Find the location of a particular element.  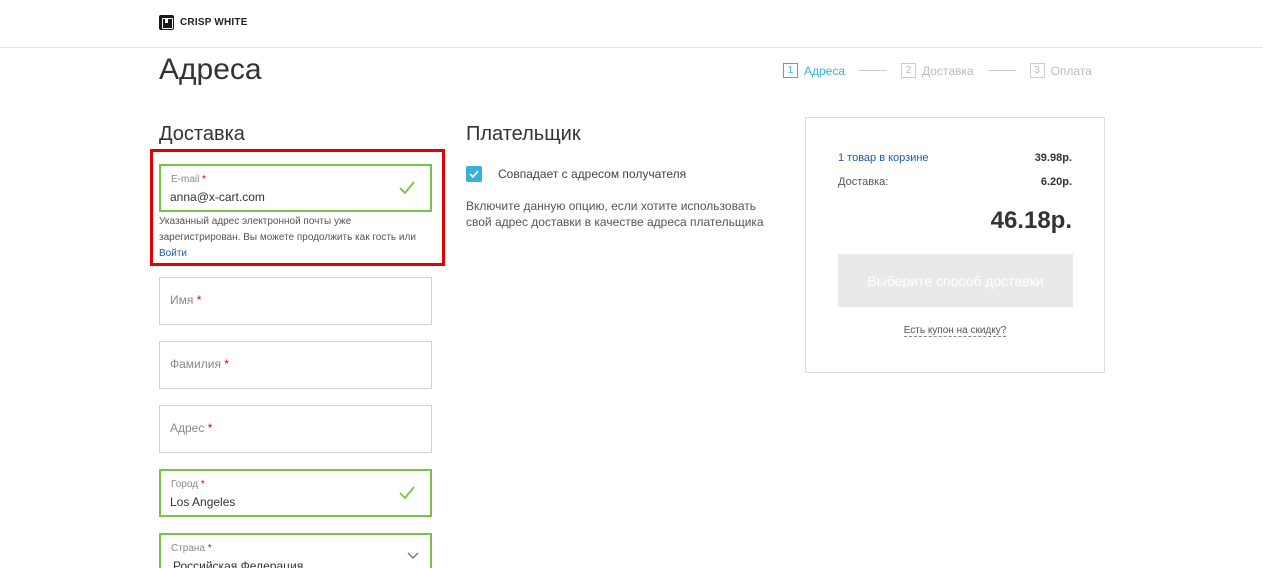

logo-icon is located at coordinates (166, 22).